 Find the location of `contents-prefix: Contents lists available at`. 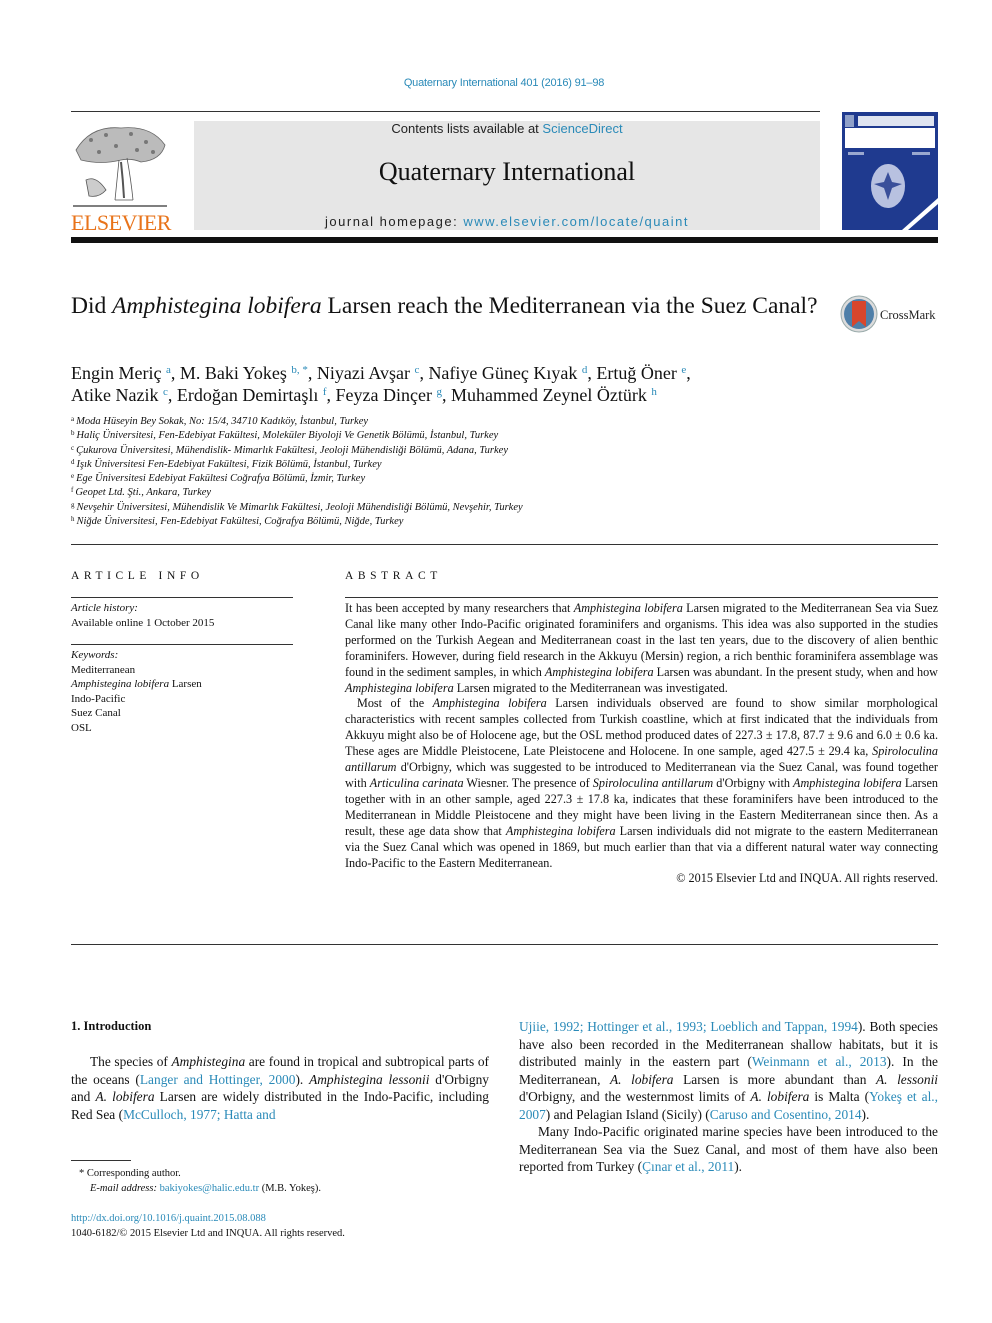

contents-prefix: Contents lists available at is located at coordinates (467, 128).